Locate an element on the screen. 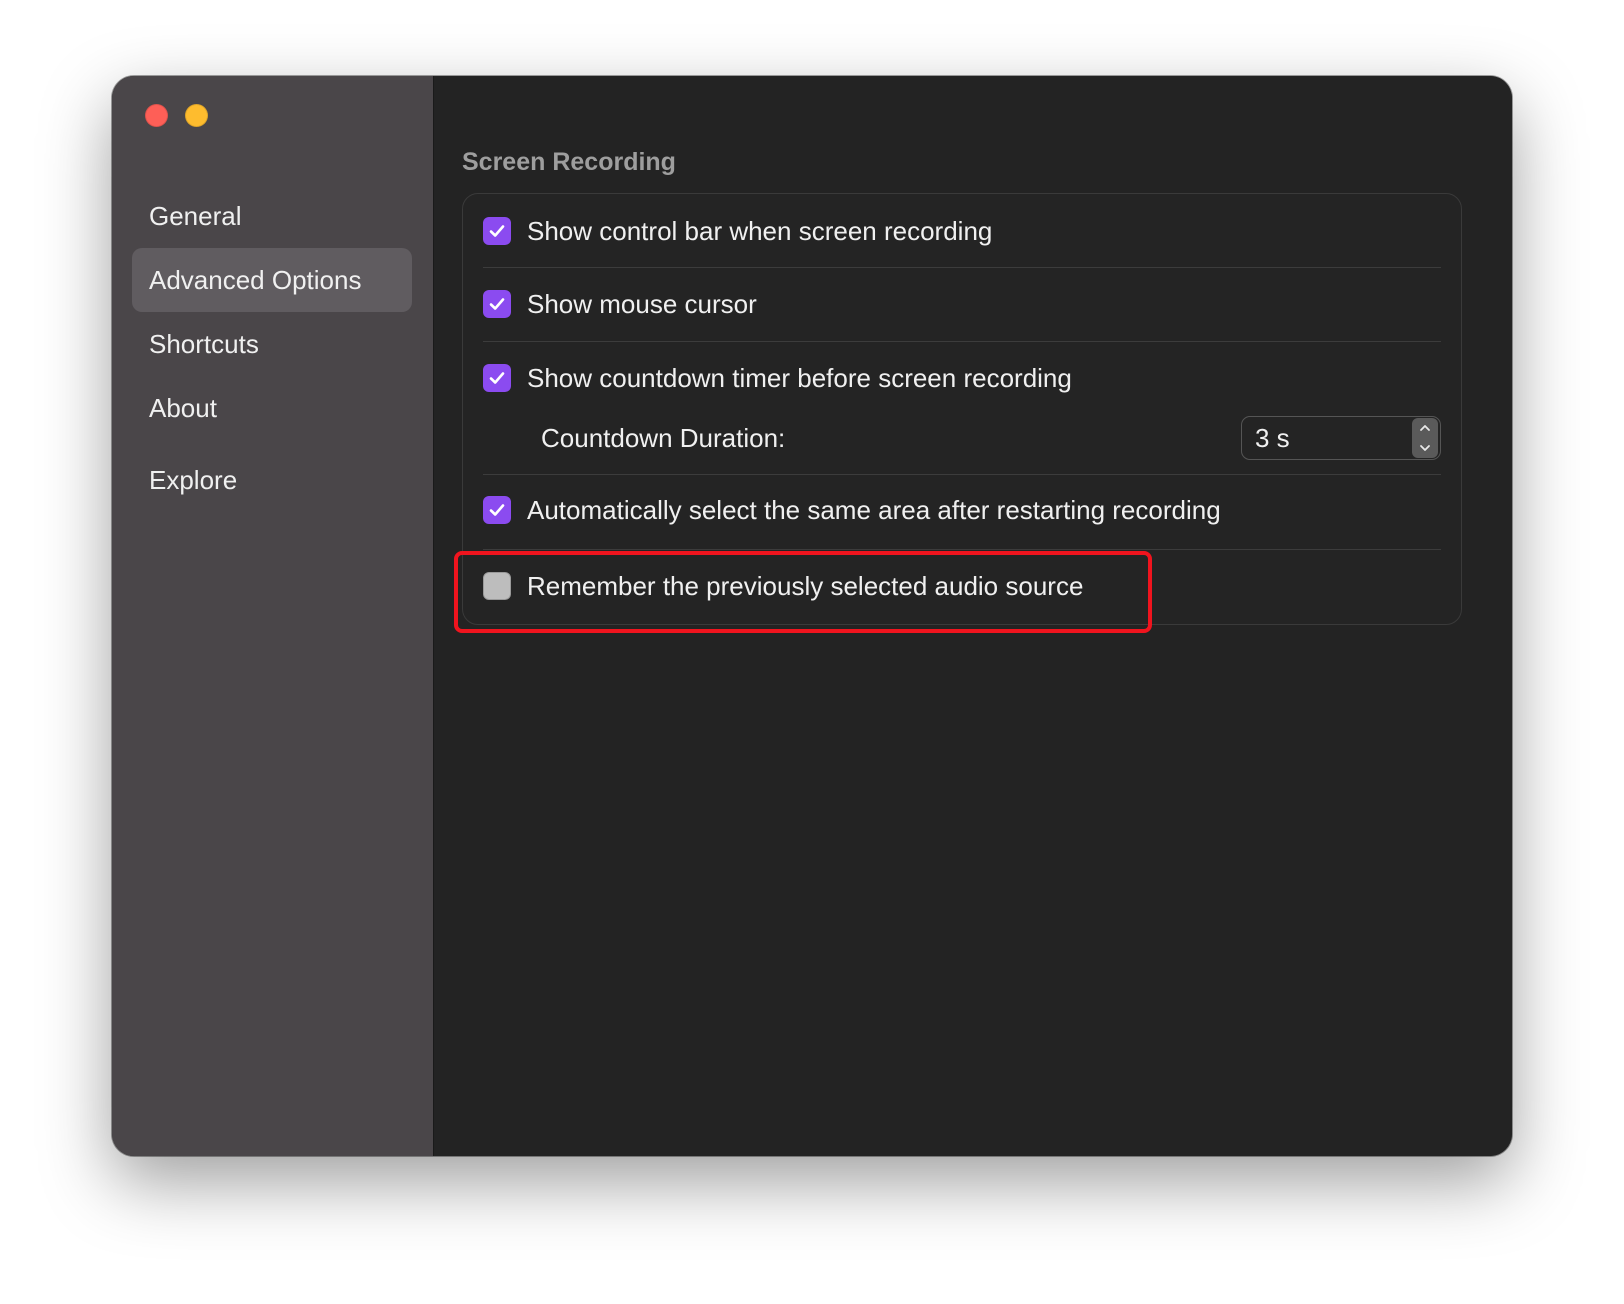 This screenshot has height=1304, width=1624. control-bar-checkbox is located at coordinates (497, 231).